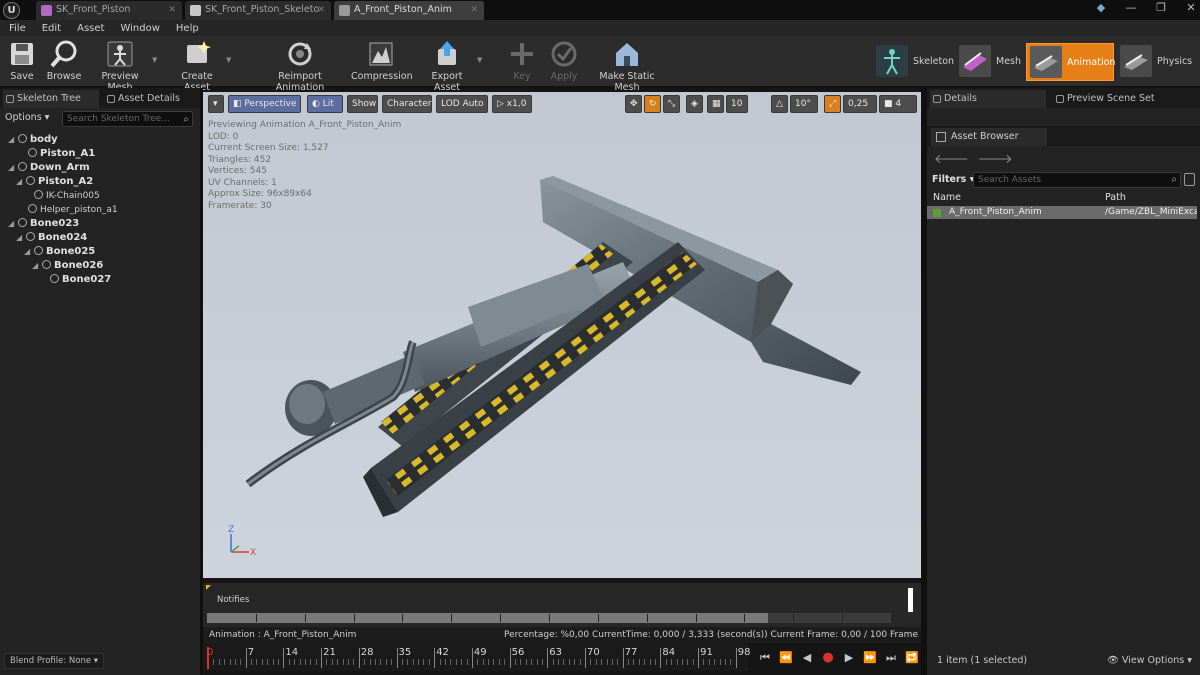 The height and width of the screenshot is (675, 1200). What do you see at coordinates (1115, 197) in the screenshot?
I see `column-path: Path` at bounding box center [1115, 197].